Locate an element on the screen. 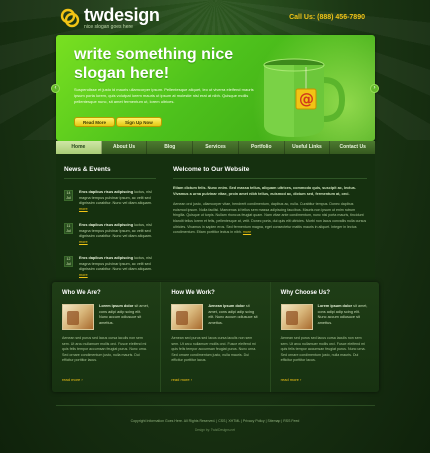  column-title: Why Choose Us? is located at coordinates (305, 293).